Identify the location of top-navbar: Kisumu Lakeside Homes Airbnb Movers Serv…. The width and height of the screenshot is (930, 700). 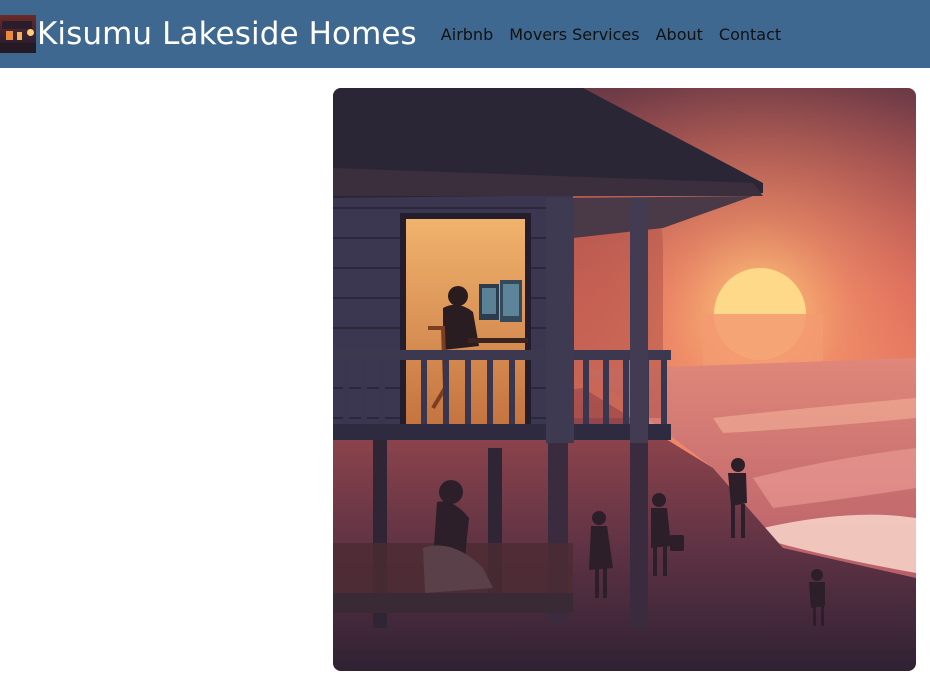
(465, 34).